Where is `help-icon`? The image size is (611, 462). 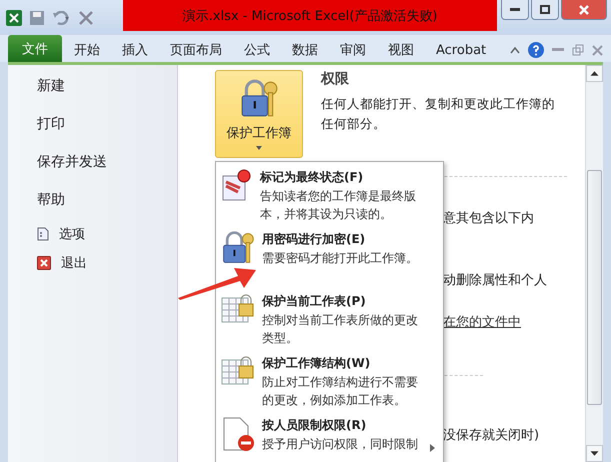 help-icon is located at coordinates (536, 50).